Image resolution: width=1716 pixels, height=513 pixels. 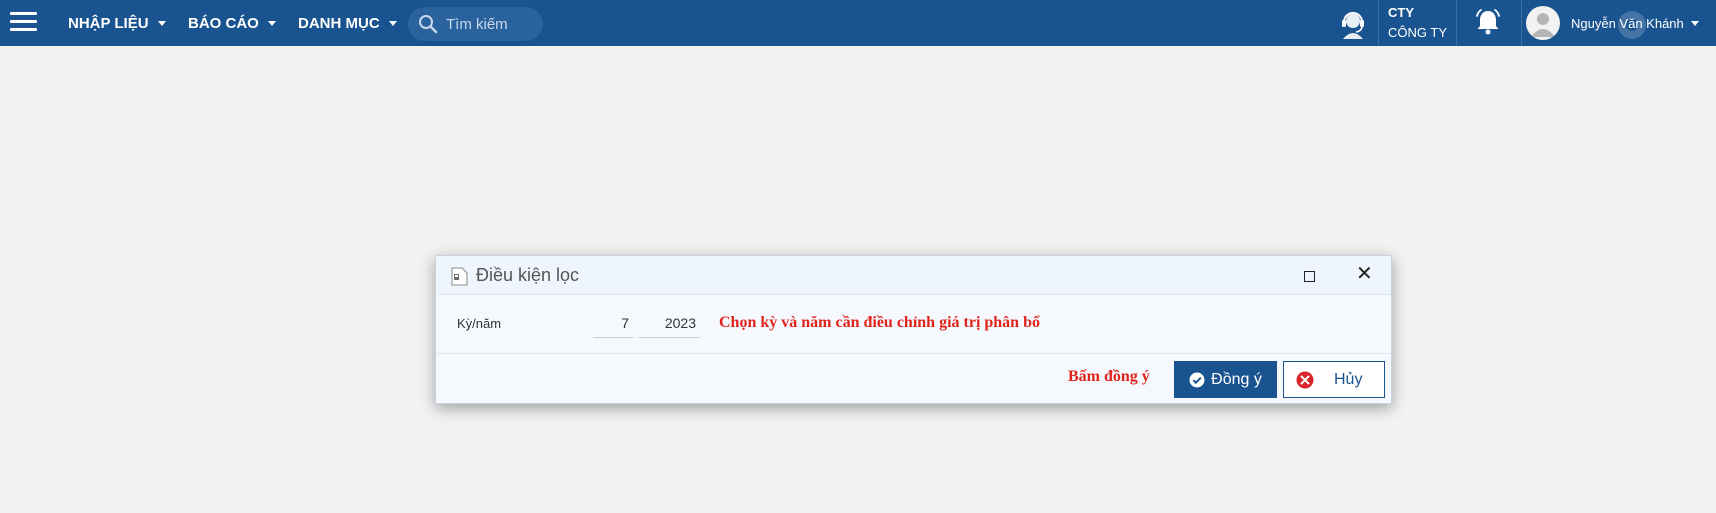 I want to click on company-name: CÔNG TY, so click(x=1417, y=32).